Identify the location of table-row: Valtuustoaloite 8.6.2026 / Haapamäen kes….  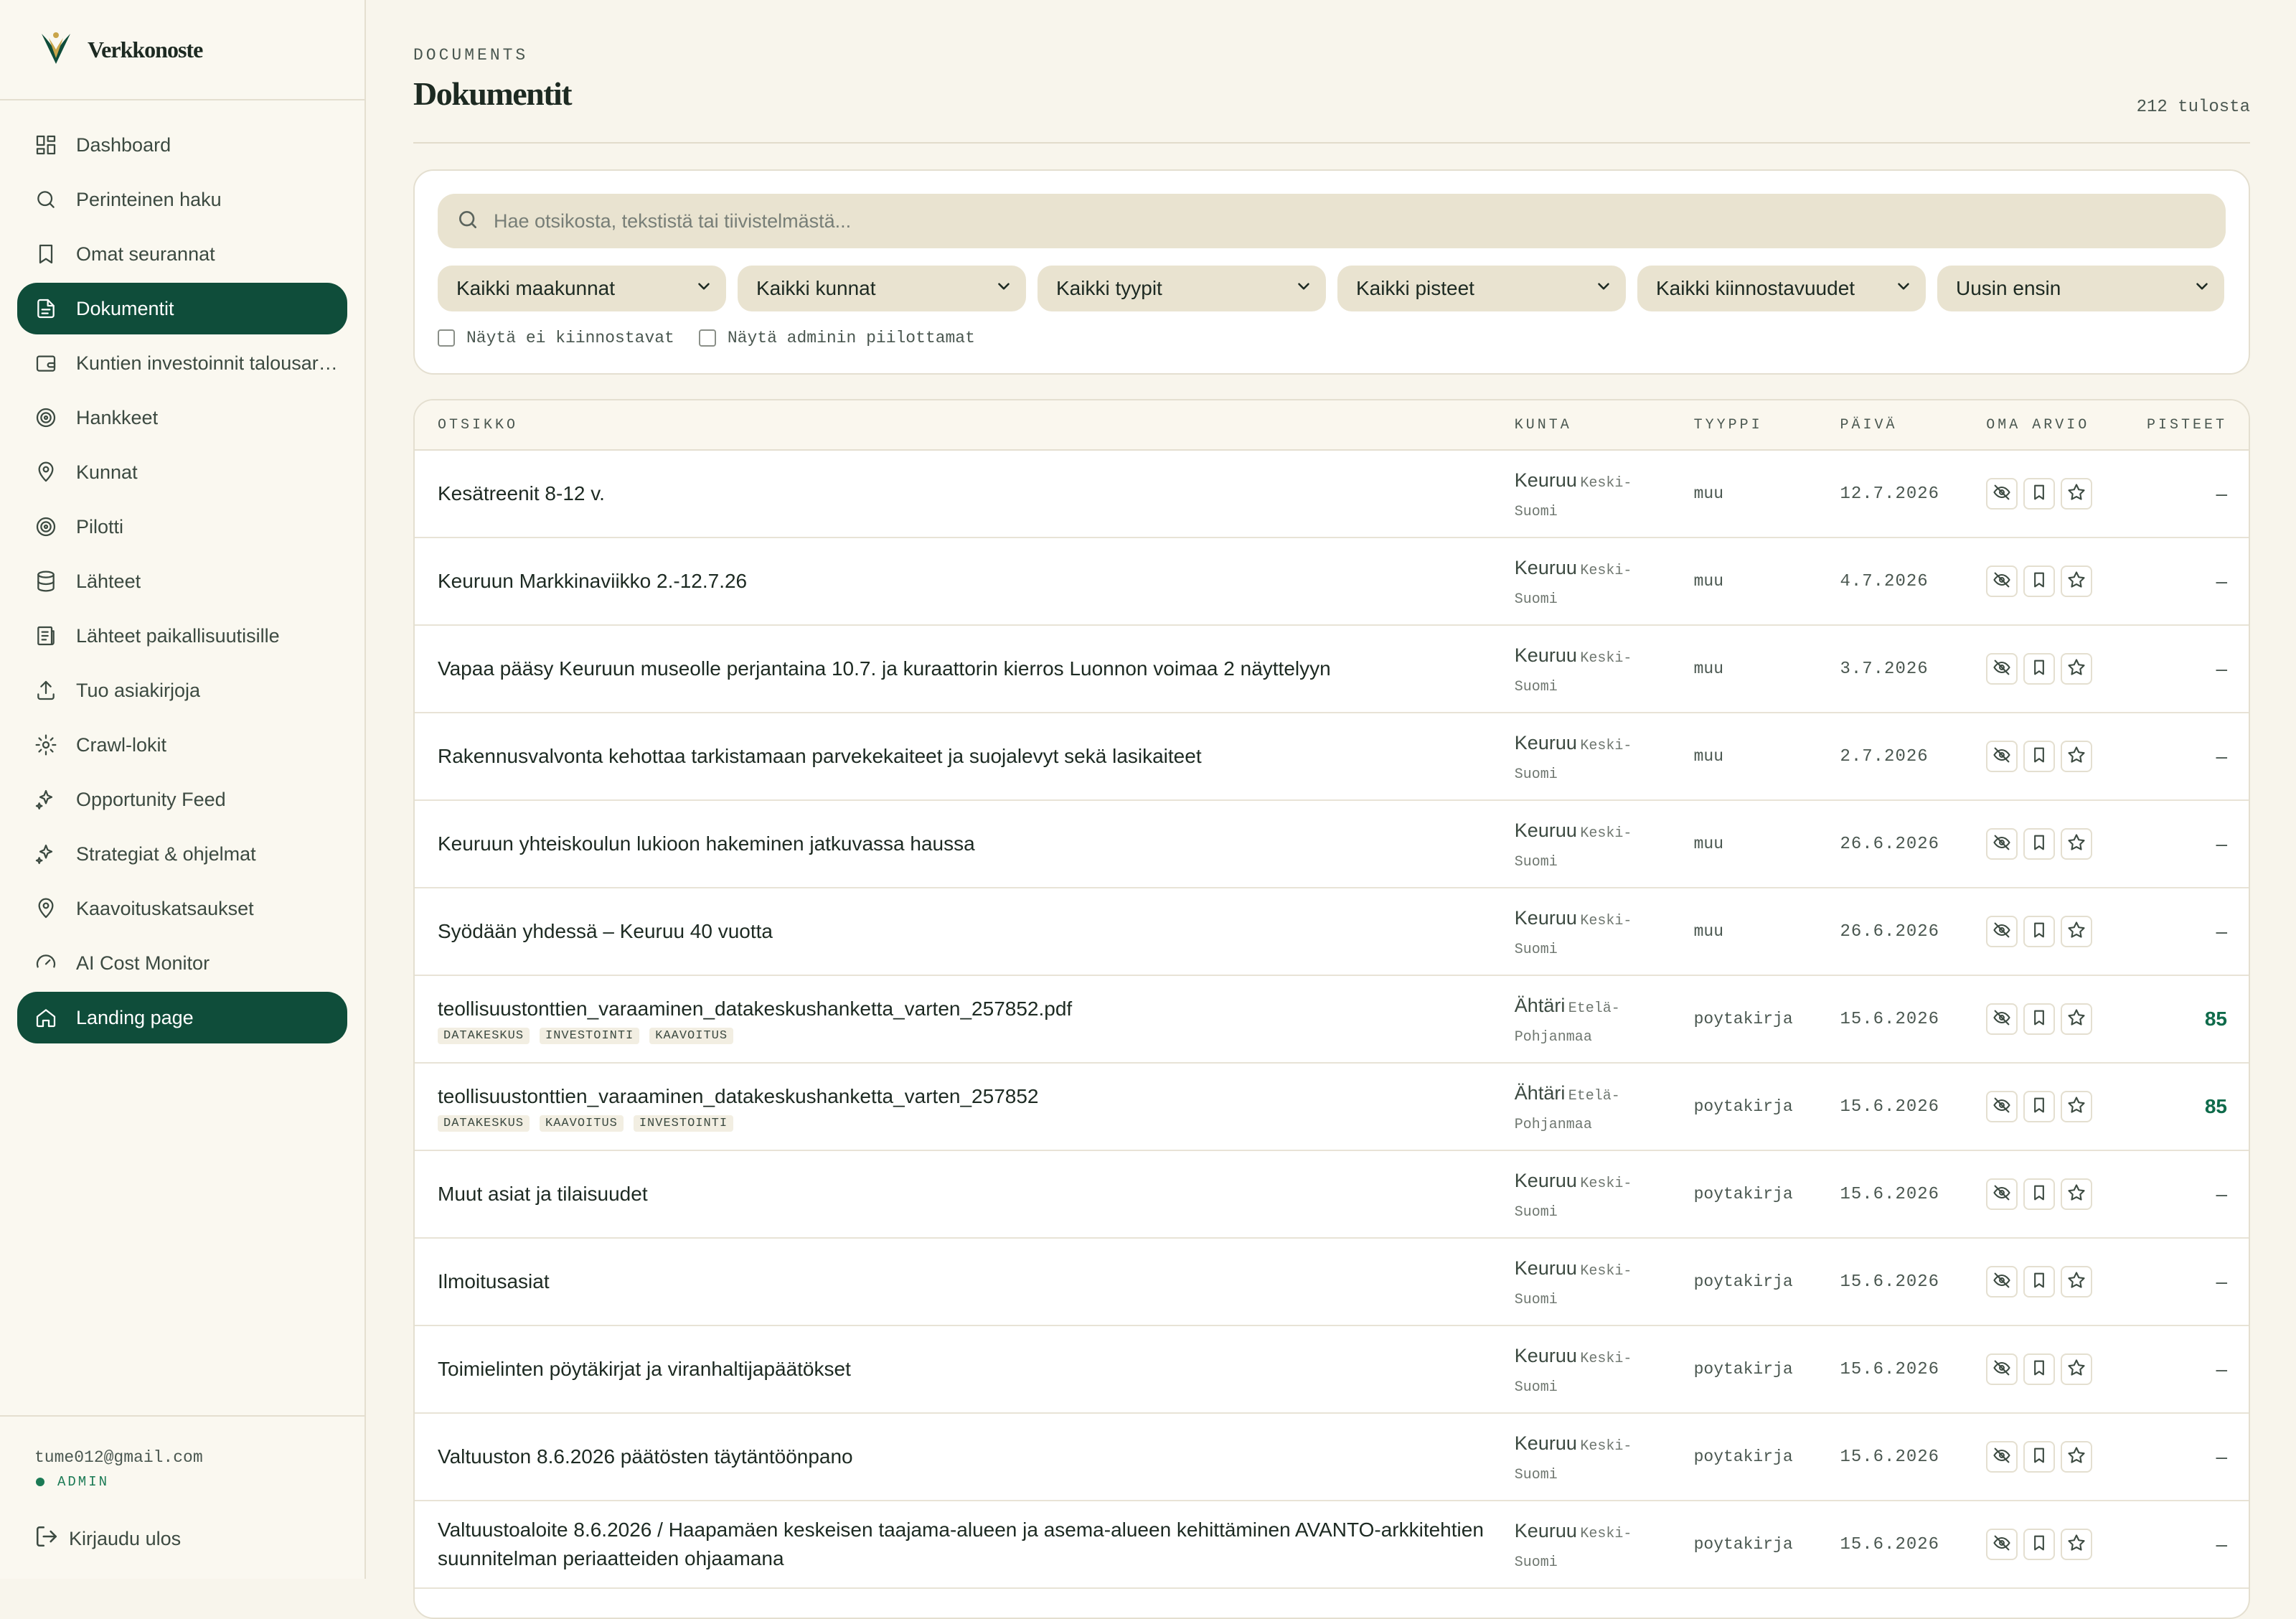
(1332, 1545).